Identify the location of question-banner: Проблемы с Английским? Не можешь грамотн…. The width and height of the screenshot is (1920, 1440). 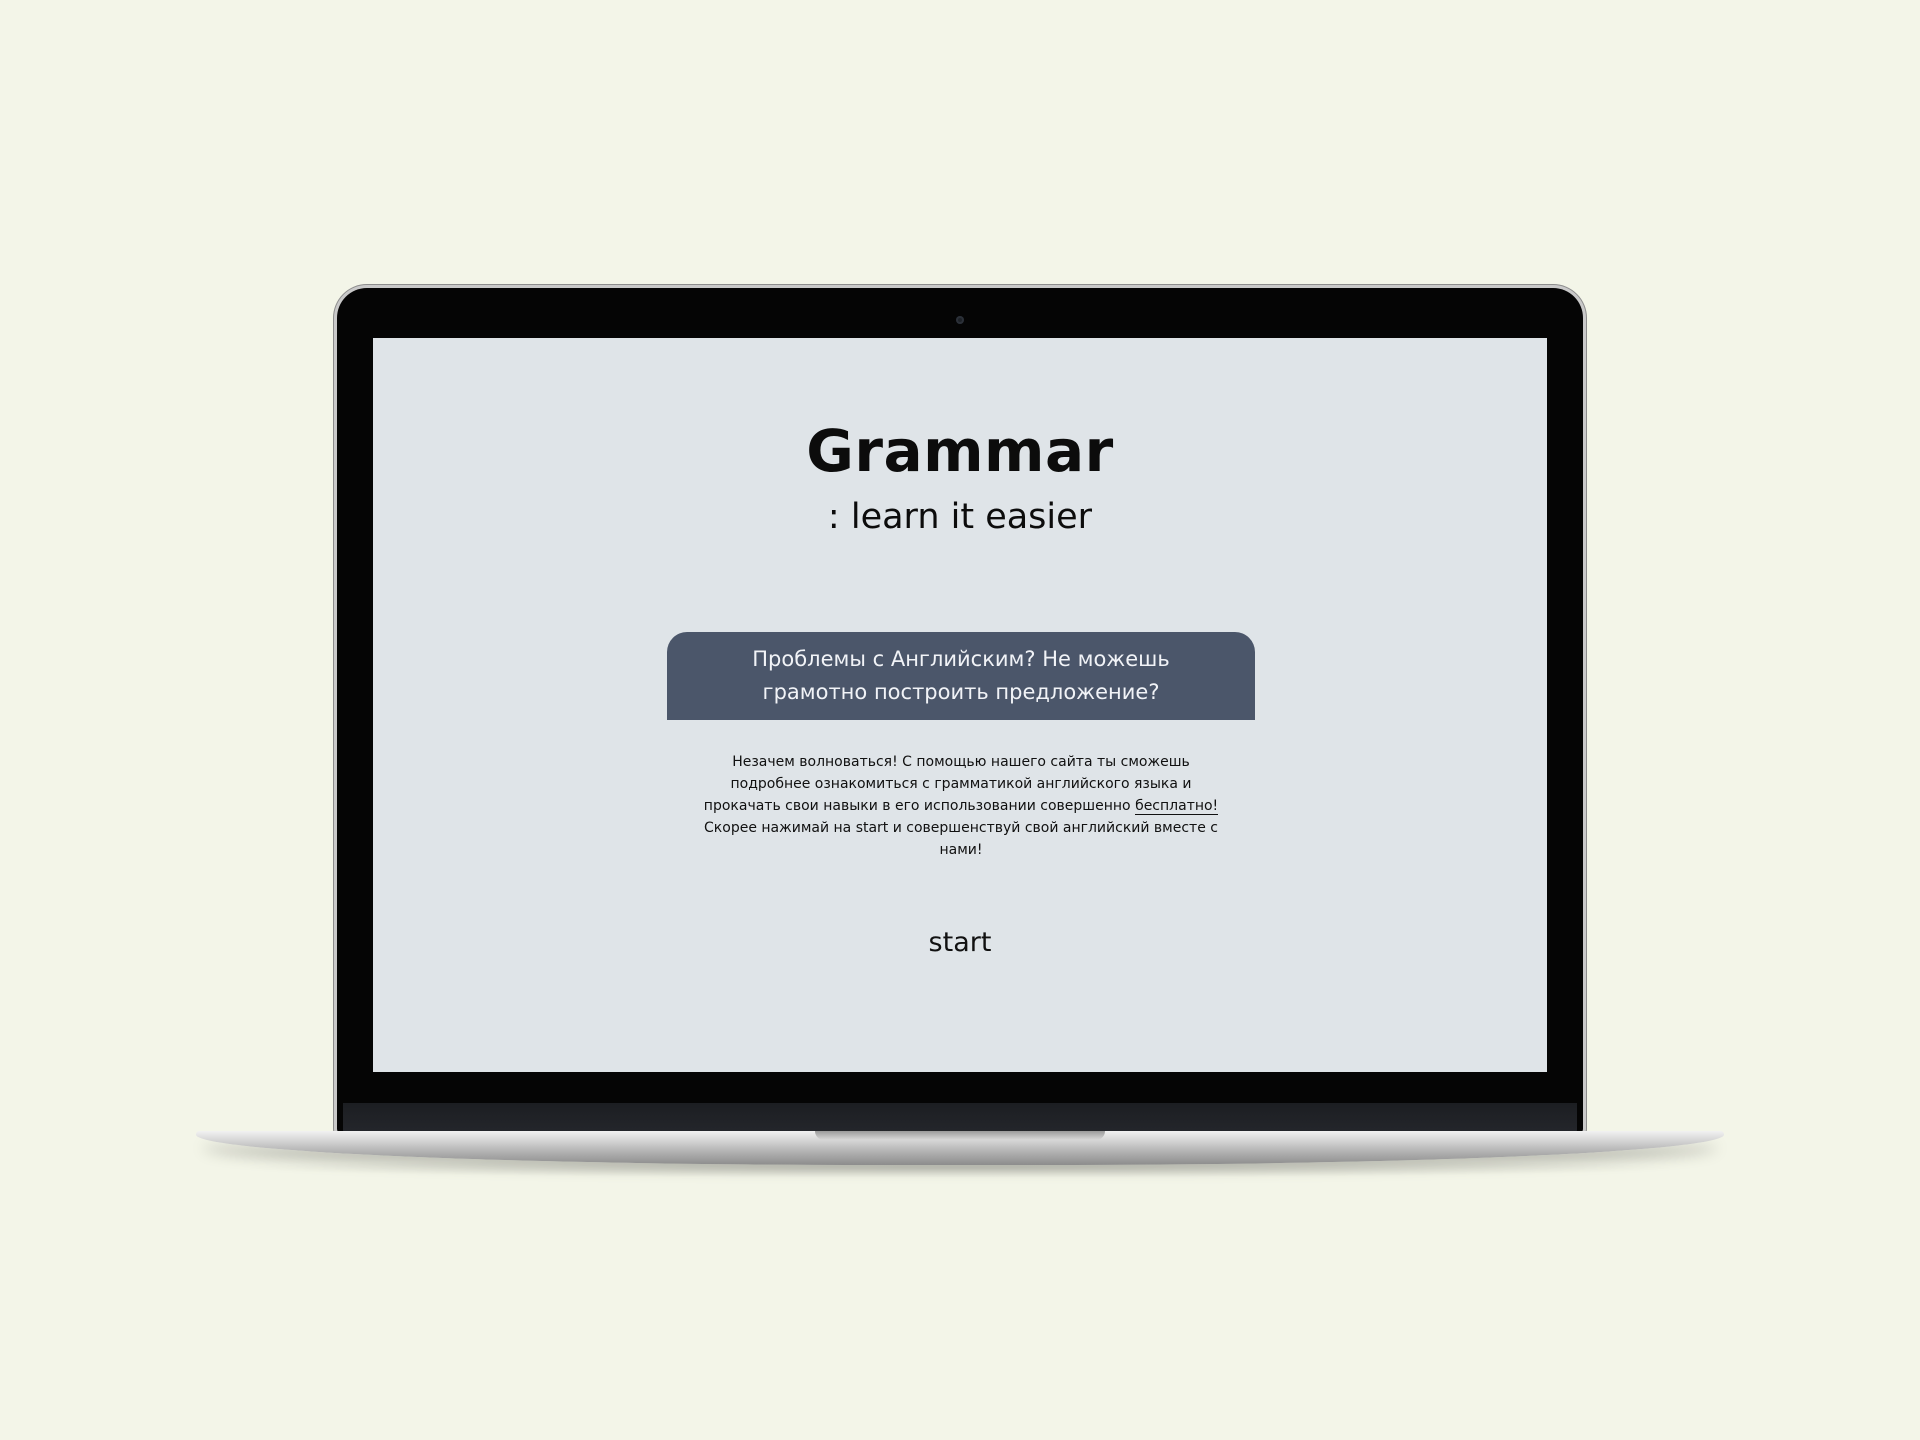
(961, 676).